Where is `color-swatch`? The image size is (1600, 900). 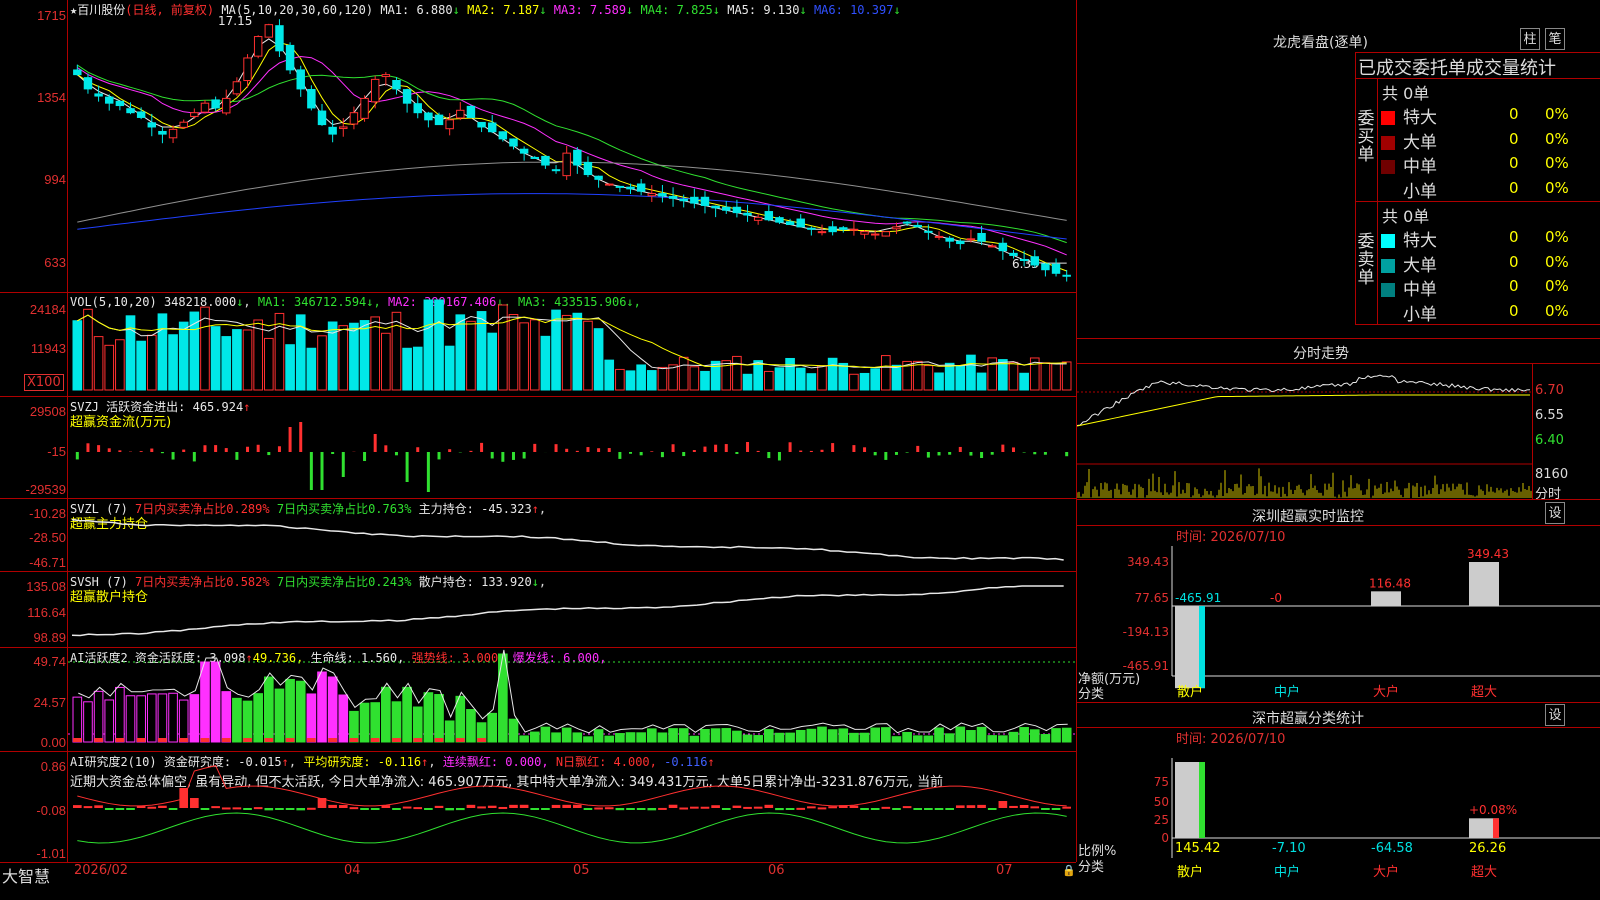 color-swatch is located at coordinates (1388, 290).